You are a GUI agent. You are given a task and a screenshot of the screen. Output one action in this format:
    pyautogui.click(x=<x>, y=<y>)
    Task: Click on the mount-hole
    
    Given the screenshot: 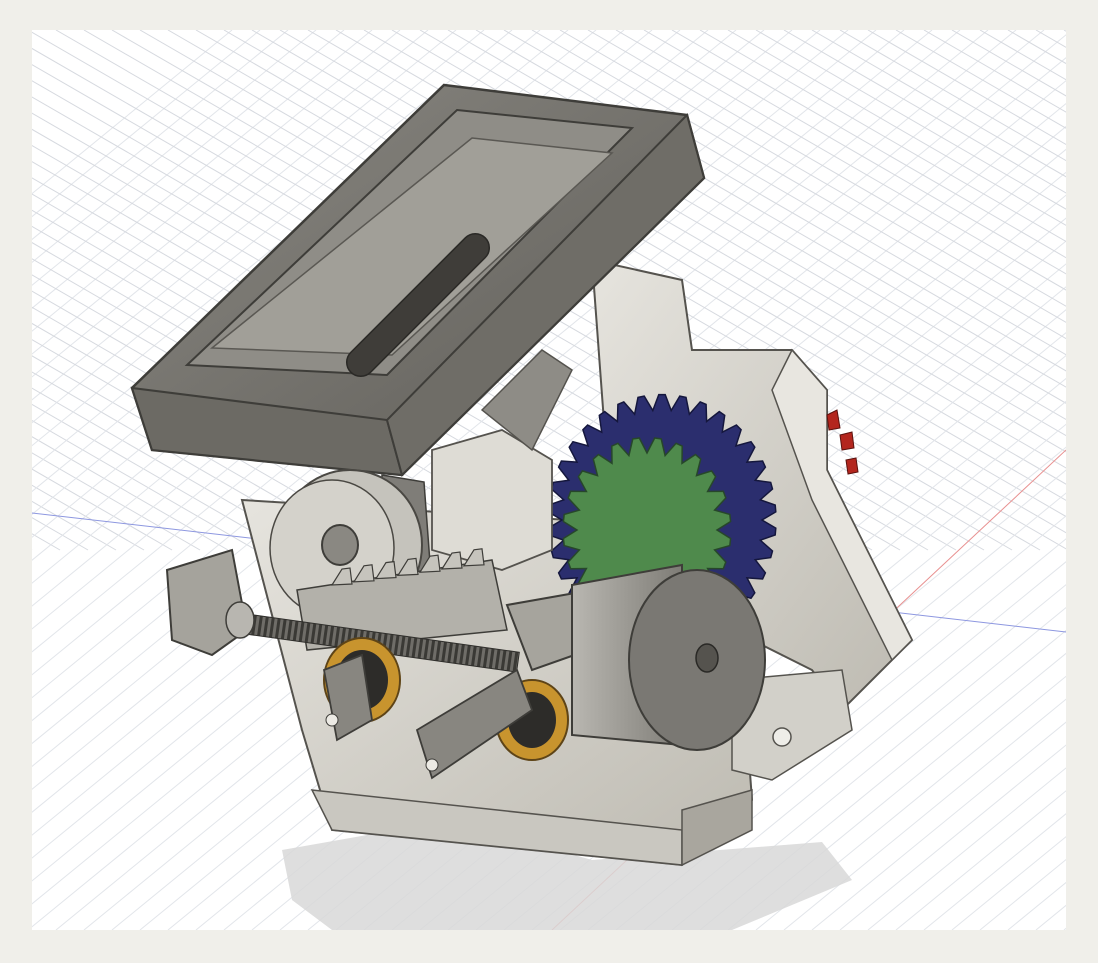 What is the action you would take?
    pyautogui.click(x=782, y=737)
    